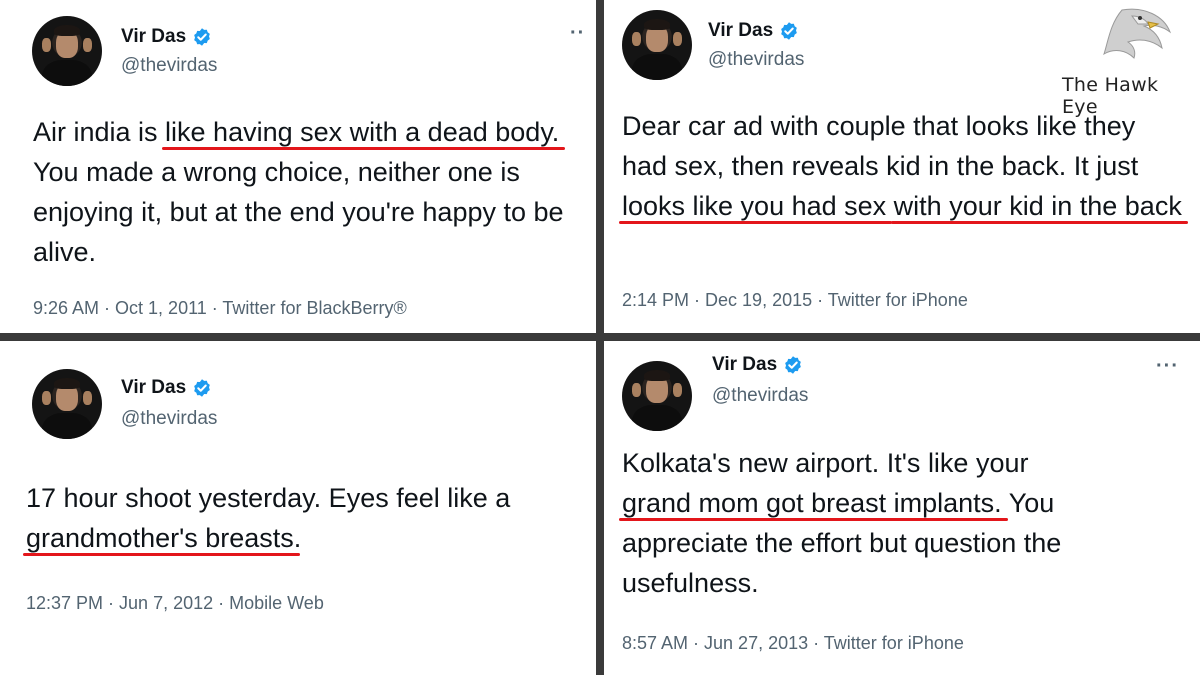  What do you see at coordinates (328, 132) in the screenshot?
I see `highlight-underline: like having sex with a dead` at bounding box center [328, 132].